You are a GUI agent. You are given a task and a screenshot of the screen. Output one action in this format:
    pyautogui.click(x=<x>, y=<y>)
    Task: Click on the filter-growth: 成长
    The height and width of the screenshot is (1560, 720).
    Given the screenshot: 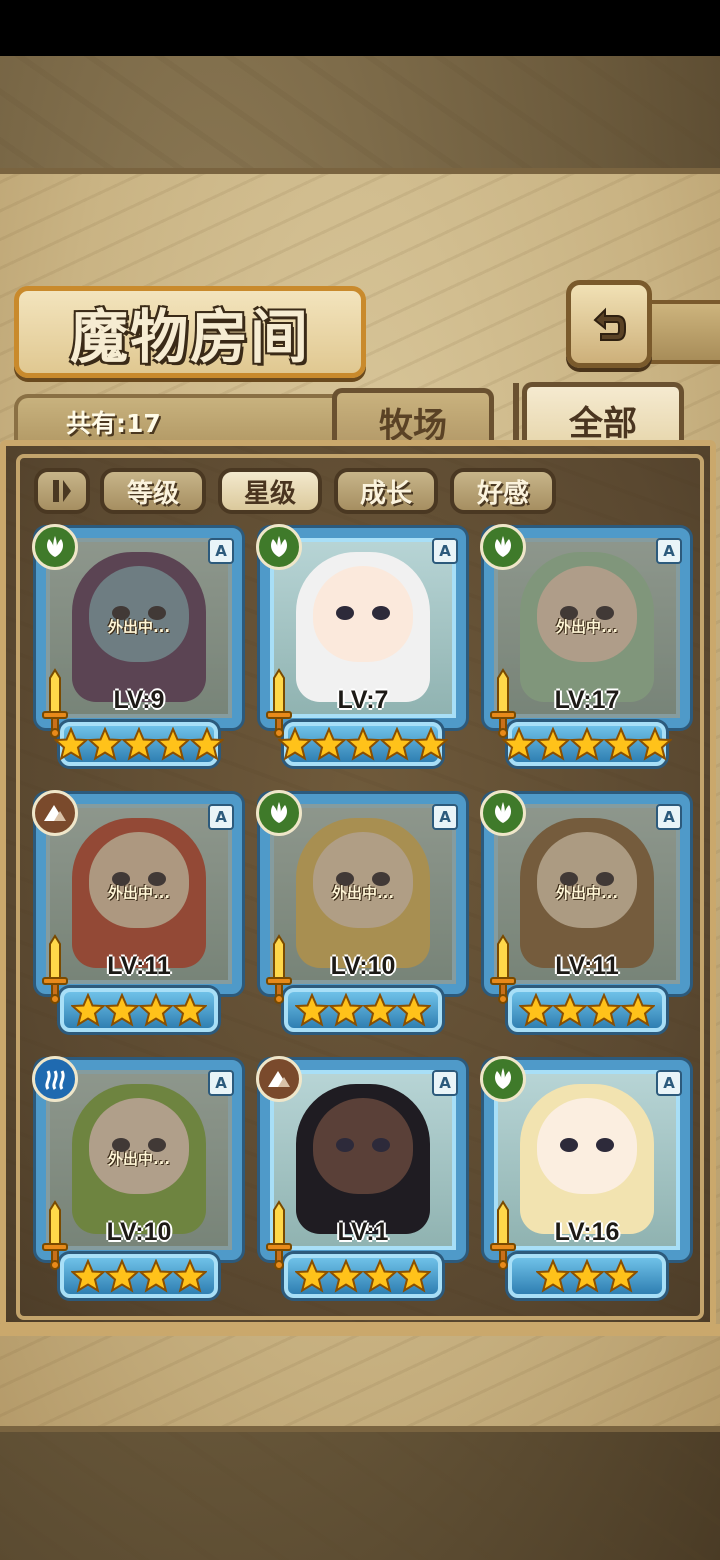 What is the action you would take?
    pyautogui.click(x=386, y=491)
    